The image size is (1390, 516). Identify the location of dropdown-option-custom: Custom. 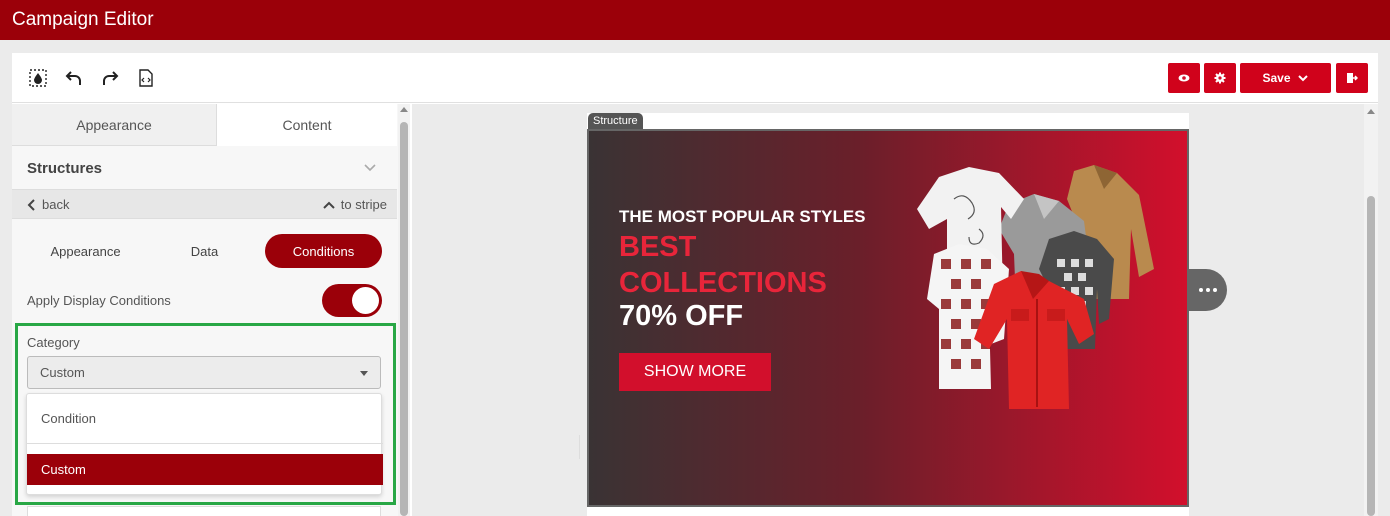
(205, 469).